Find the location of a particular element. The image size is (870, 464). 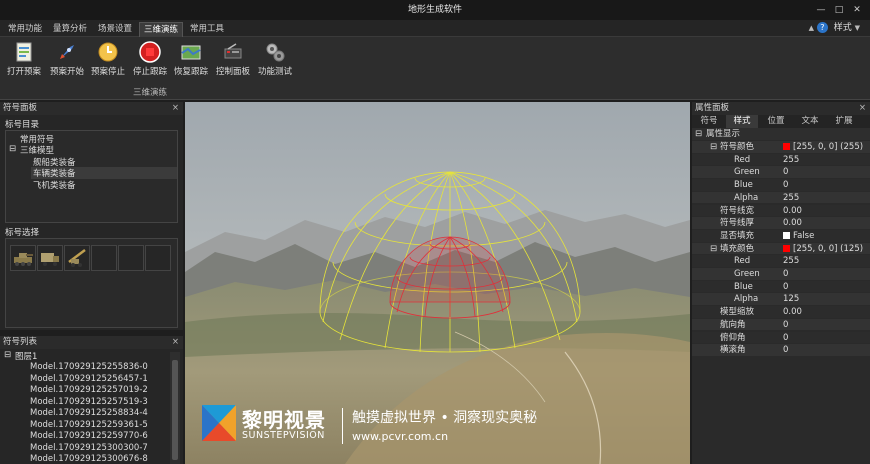

list-item: Model.170929125300676-8 is located at coordinates (89, 459).